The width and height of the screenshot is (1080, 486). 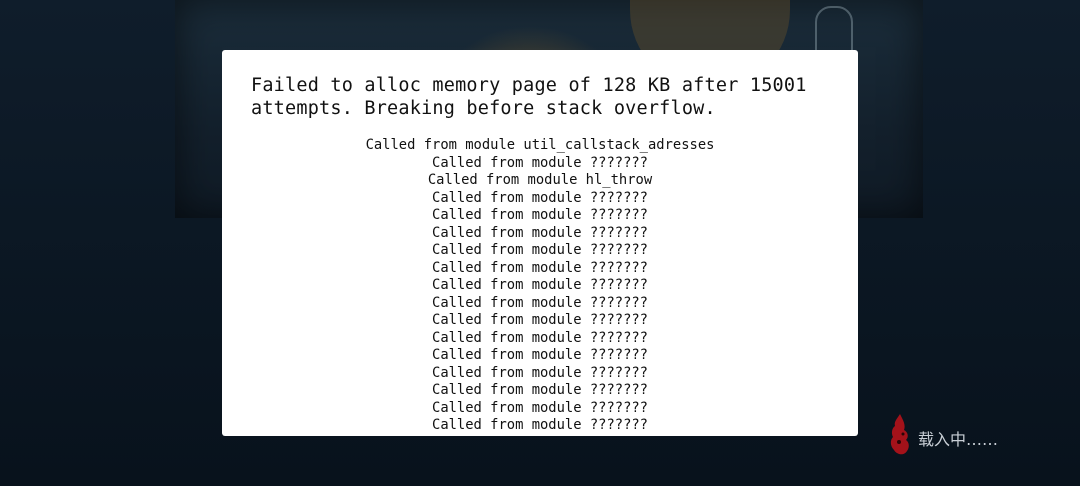 I want to click on scene-lantern, so click(x=834, y=30).